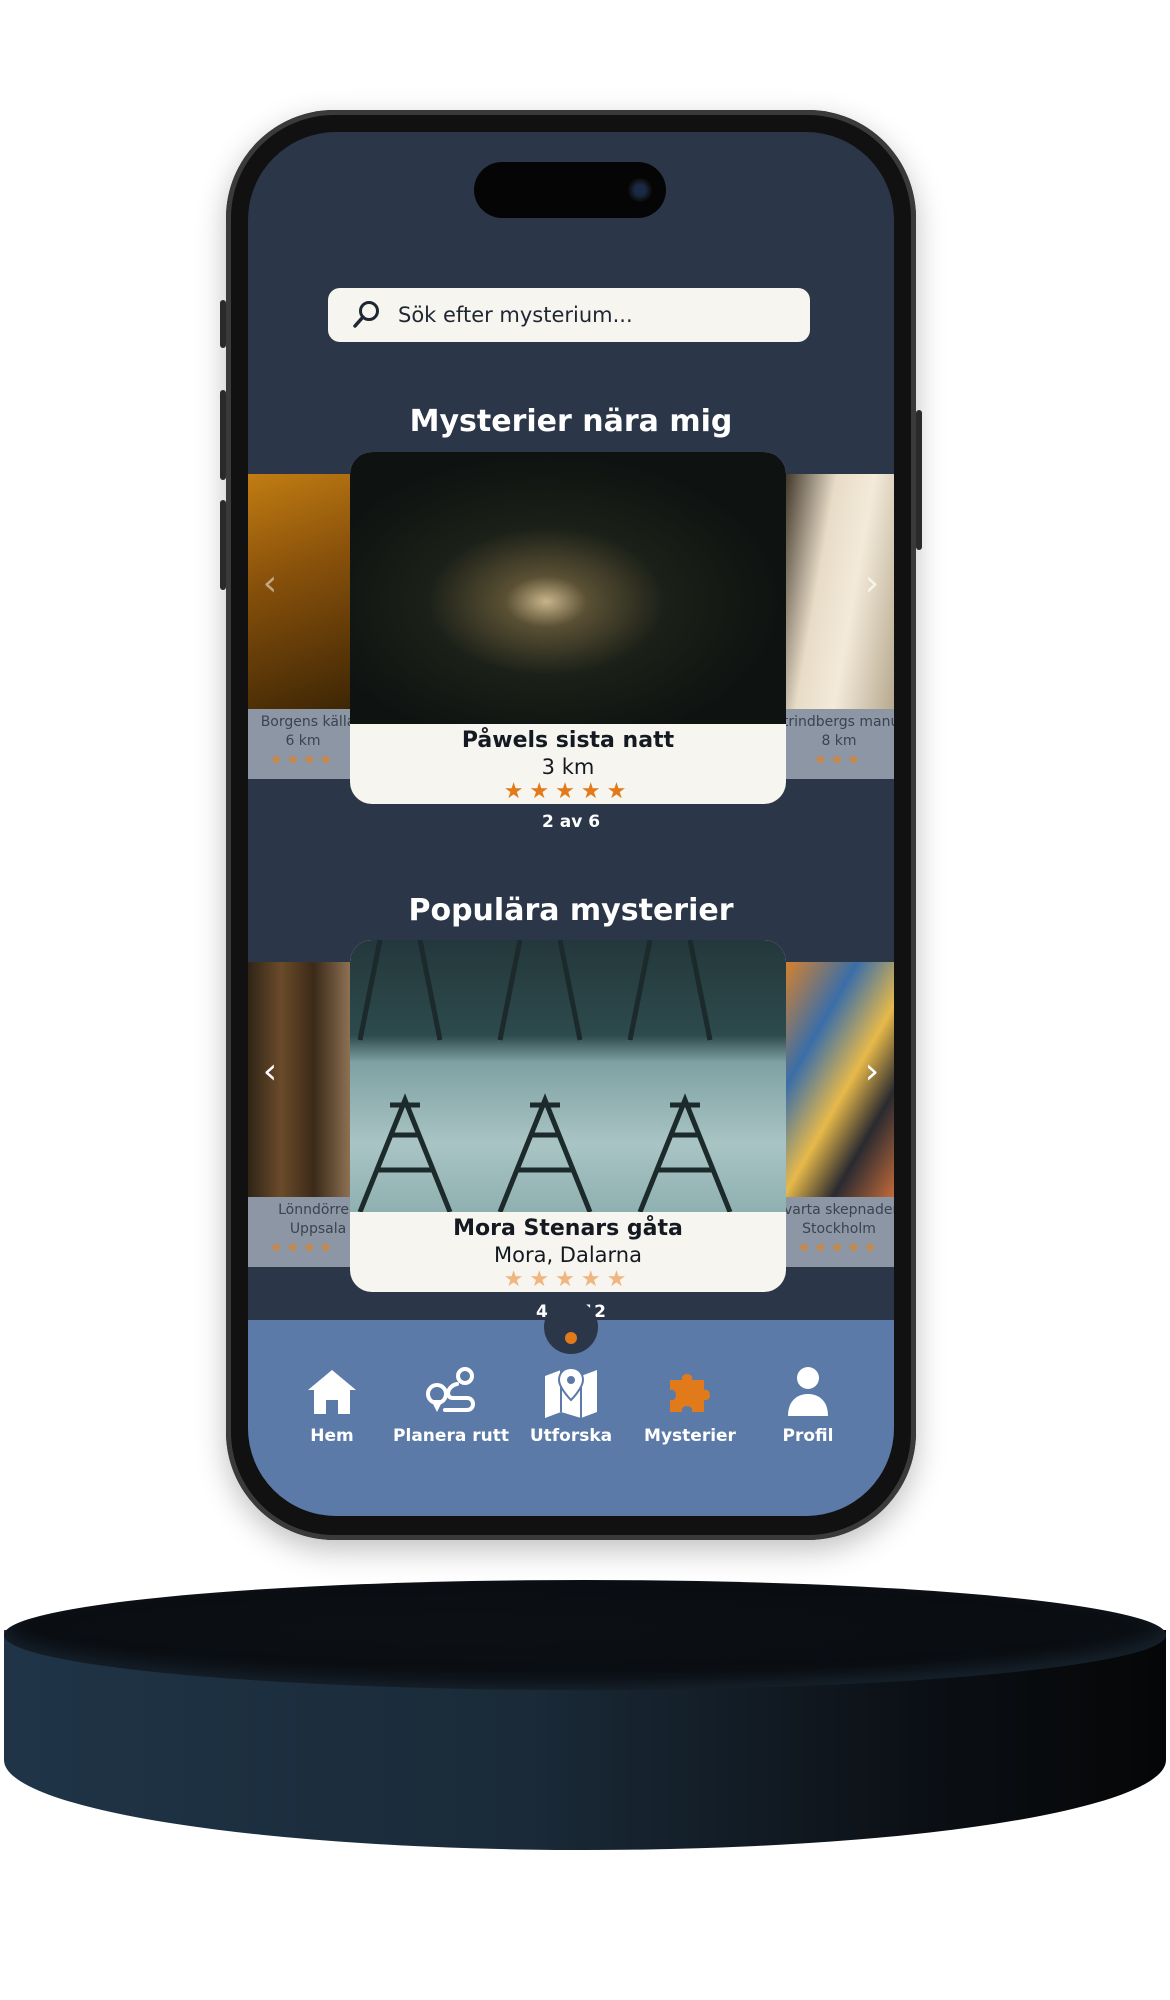 Image resolution: width=1170 pixels, height=2000 pixels. What do you see at coordinates (839, 760) in the screenshot?
I see `card-rating: ★★★` at bounding box center [839, 760].